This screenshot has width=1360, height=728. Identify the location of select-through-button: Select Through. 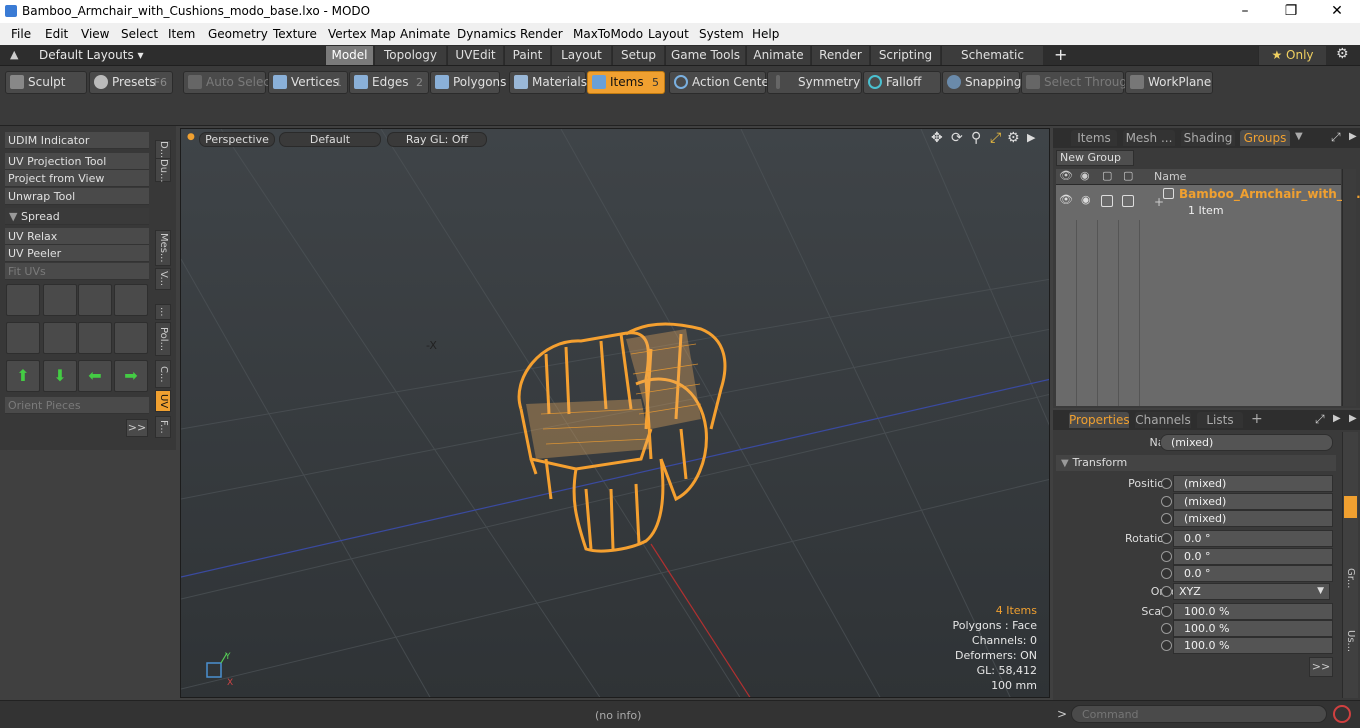
(1078, 82).